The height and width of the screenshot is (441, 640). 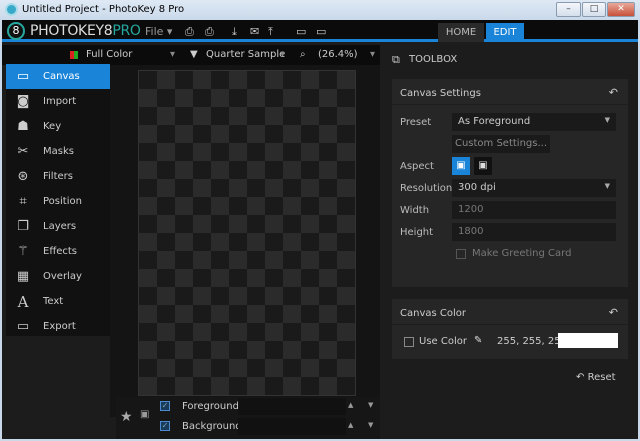 I want to click on maximize-button: □, so click(x=594, y=9).